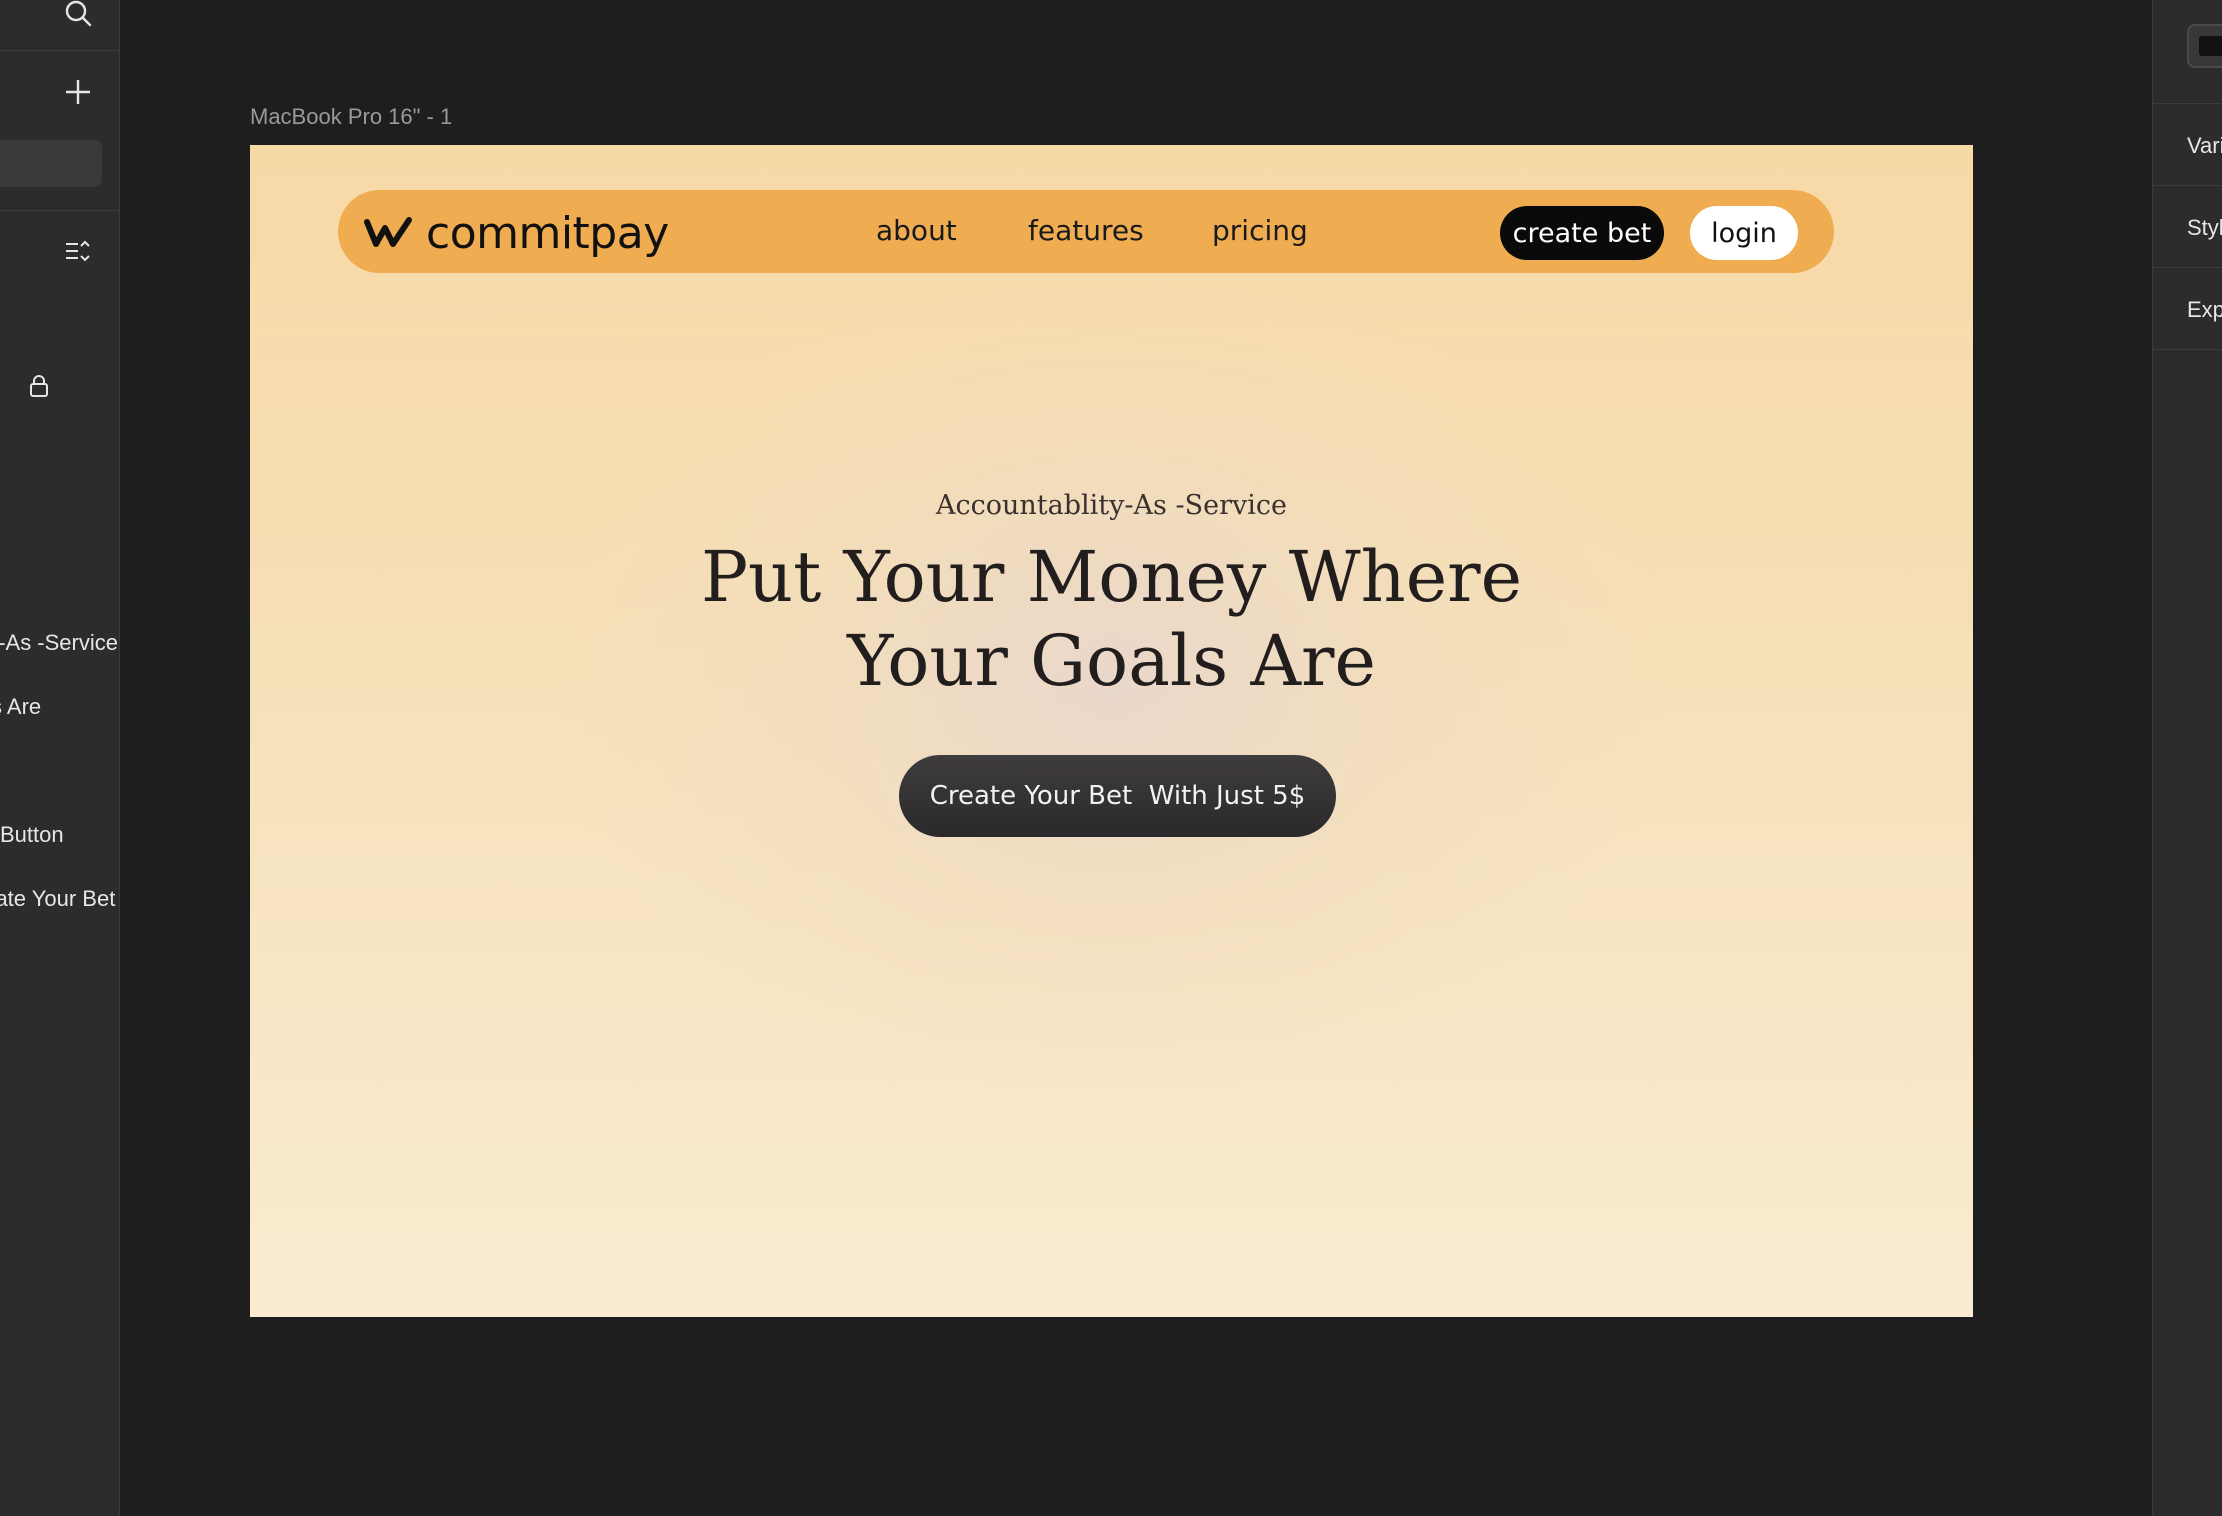 The width and height of the screenshot is (2222, 1516). I want to click on section-styles: Styles, so click(2187, 227).